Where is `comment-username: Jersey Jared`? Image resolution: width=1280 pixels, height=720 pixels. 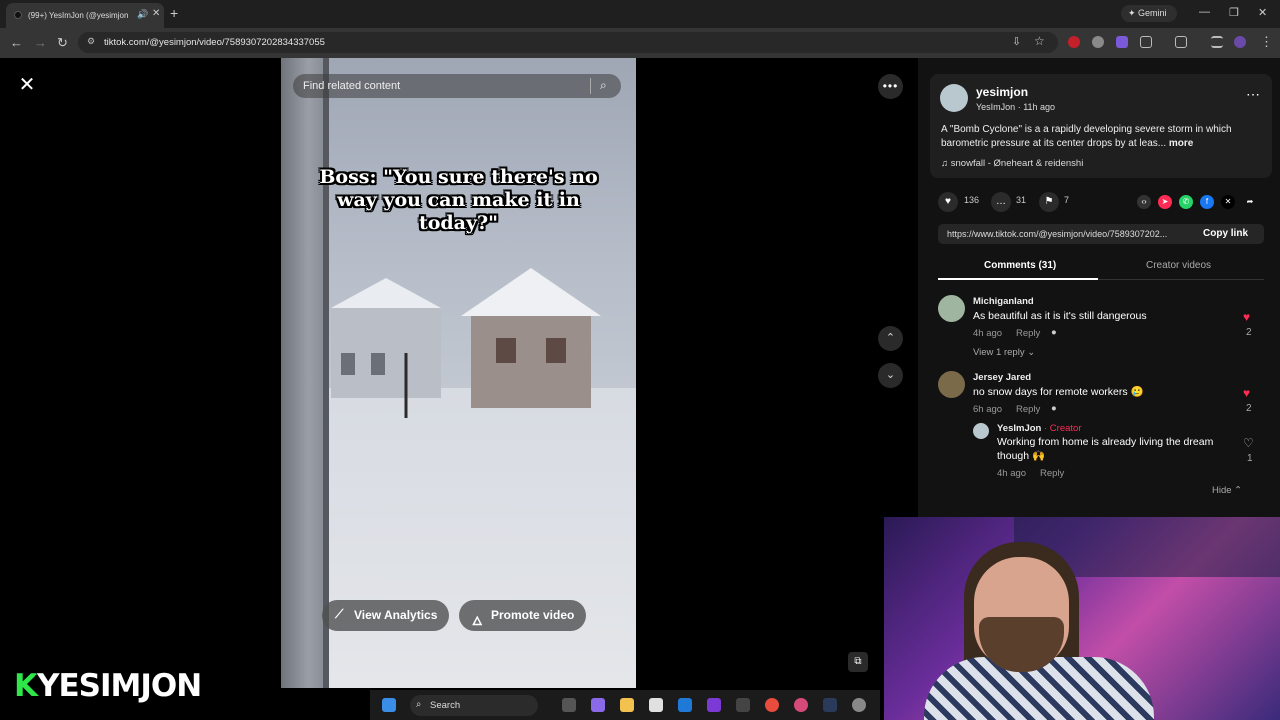
comment-username: Jersey Jared is located at coordinates (1002, 377).